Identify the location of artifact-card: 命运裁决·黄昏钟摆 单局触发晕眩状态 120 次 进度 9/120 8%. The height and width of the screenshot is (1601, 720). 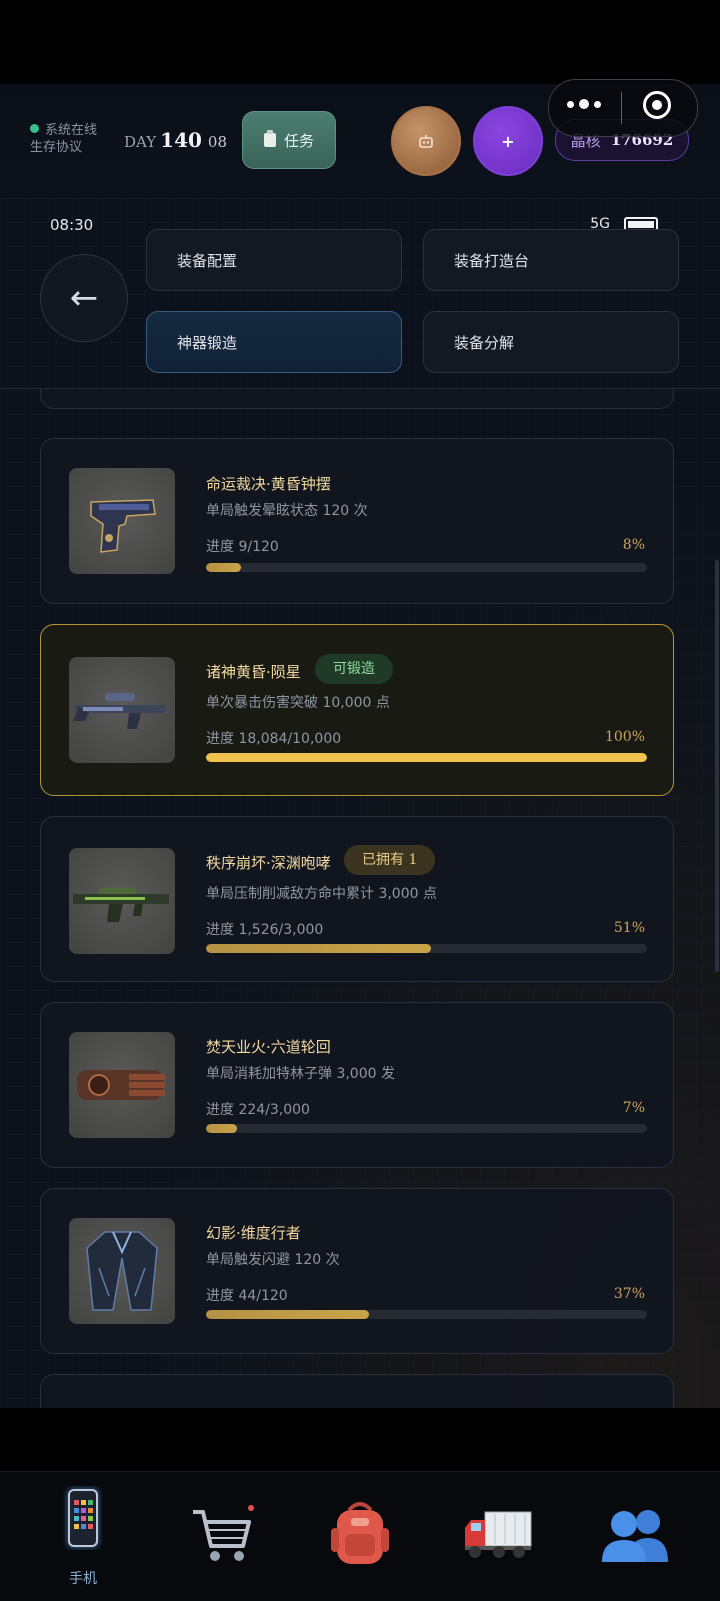
(357, 521).